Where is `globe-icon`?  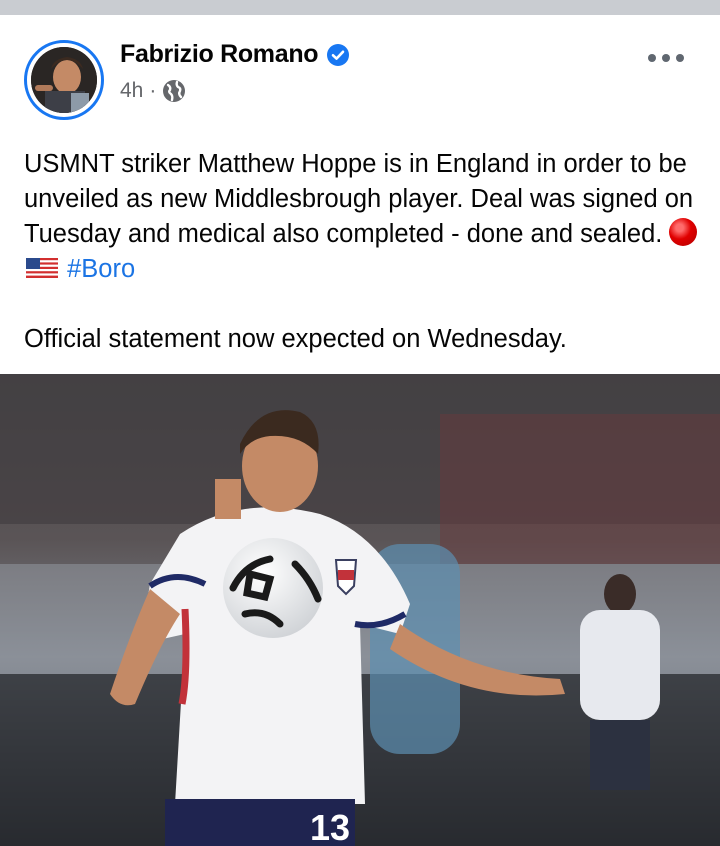
globe-icon is located at coordinates (174, 91).